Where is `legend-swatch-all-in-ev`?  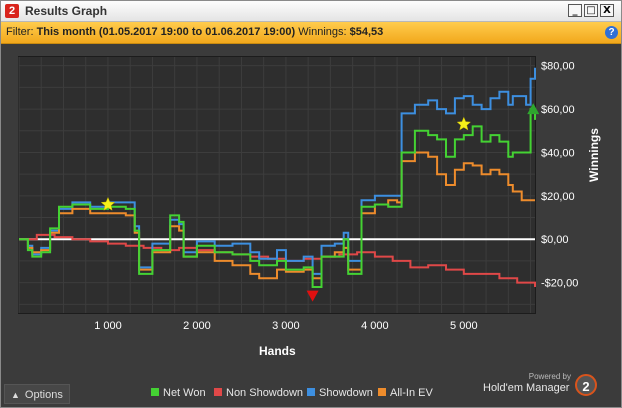 legend-swatch-all-in-ev is located at coordinates (382, 392).